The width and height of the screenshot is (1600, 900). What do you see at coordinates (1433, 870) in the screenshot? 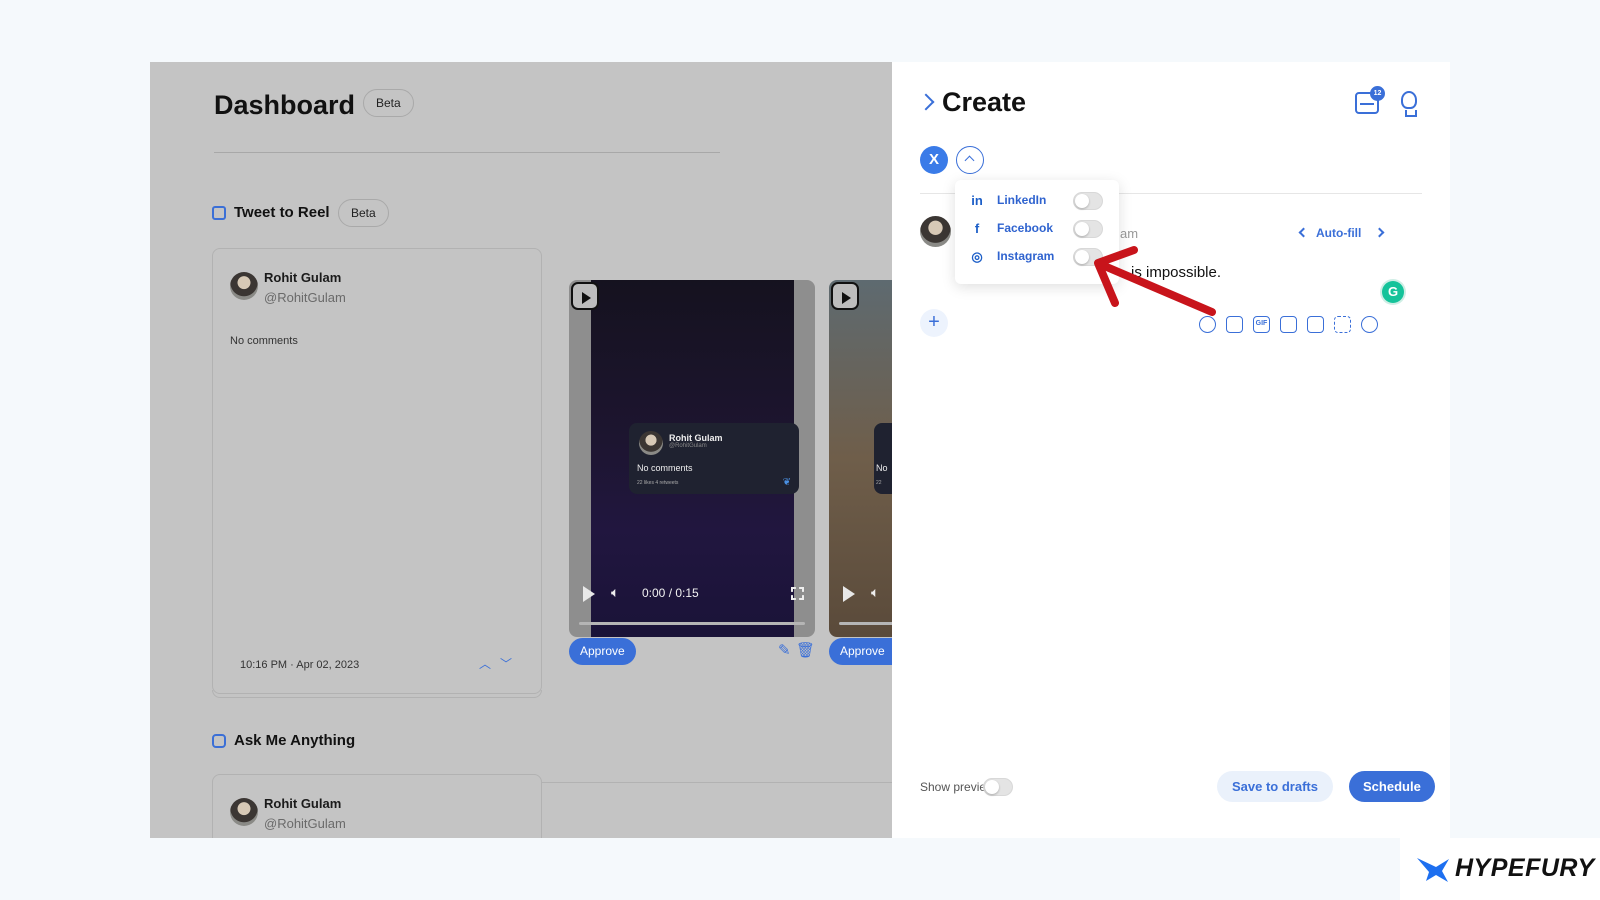
I see `hypefury-logo-icon` at bounding box center [1433, 870].